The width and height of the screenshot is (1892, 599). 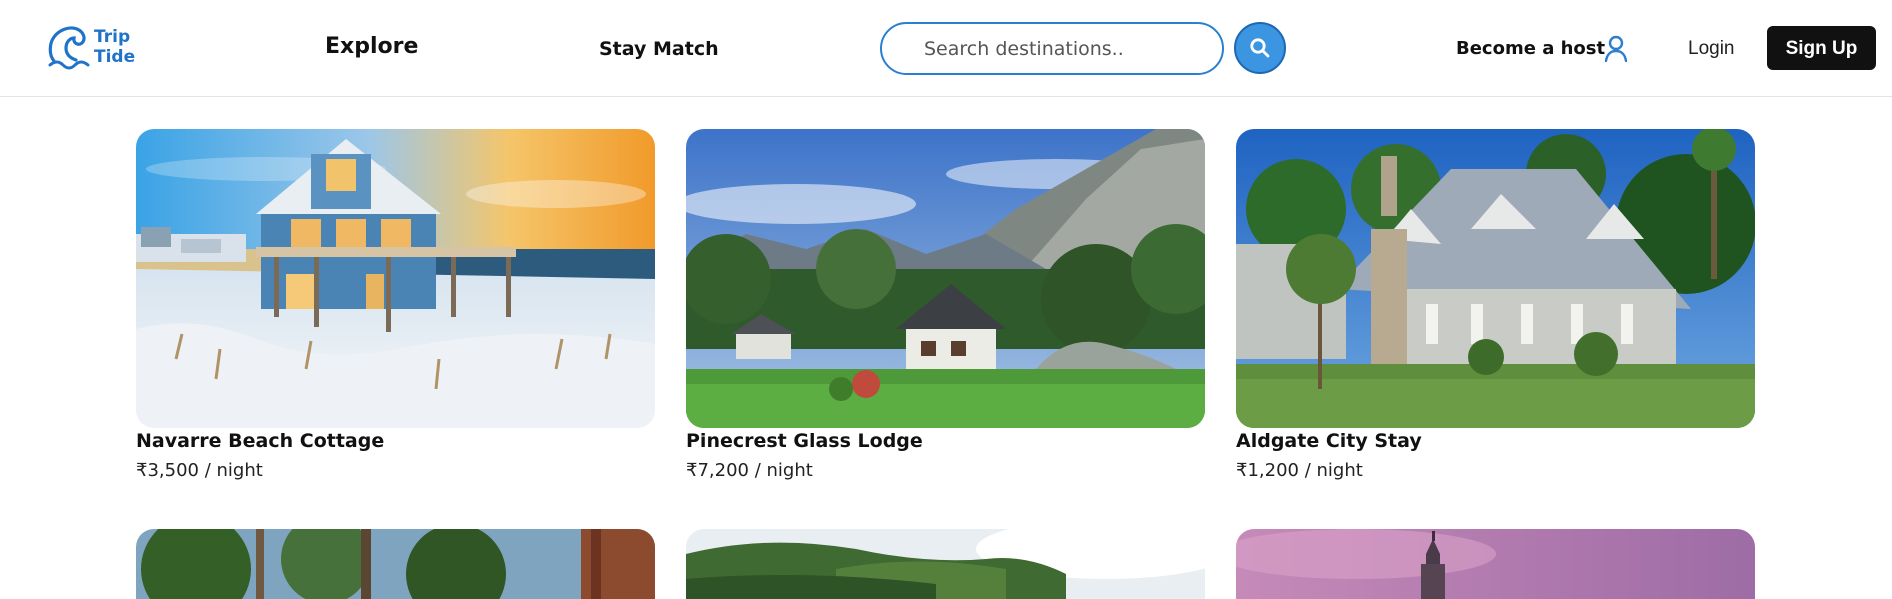 I want to click on signup-button: Sign Up, so click(x=1821, y=48).